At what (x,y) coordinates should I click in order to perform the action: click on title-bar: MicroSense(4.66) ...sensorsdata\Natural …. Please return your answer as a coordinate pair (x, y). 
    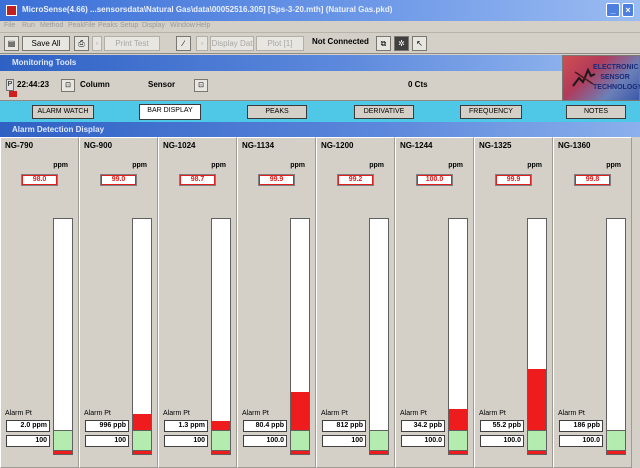
    Looking at the image, I should click on (320, 10).